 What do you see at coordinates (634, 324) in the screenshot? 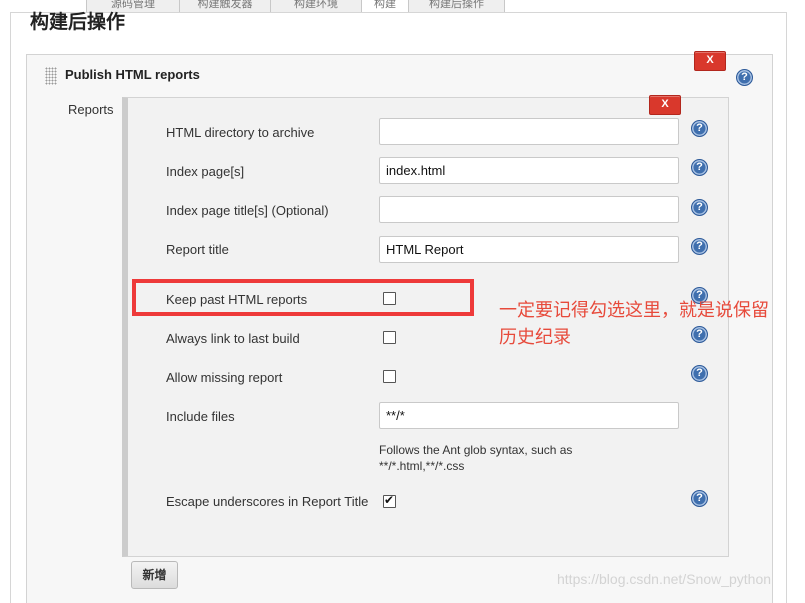
I see `annotation-note: 一定要记得勾选这里，就是说保留 历史纪录` at bounding box center [634, 324].